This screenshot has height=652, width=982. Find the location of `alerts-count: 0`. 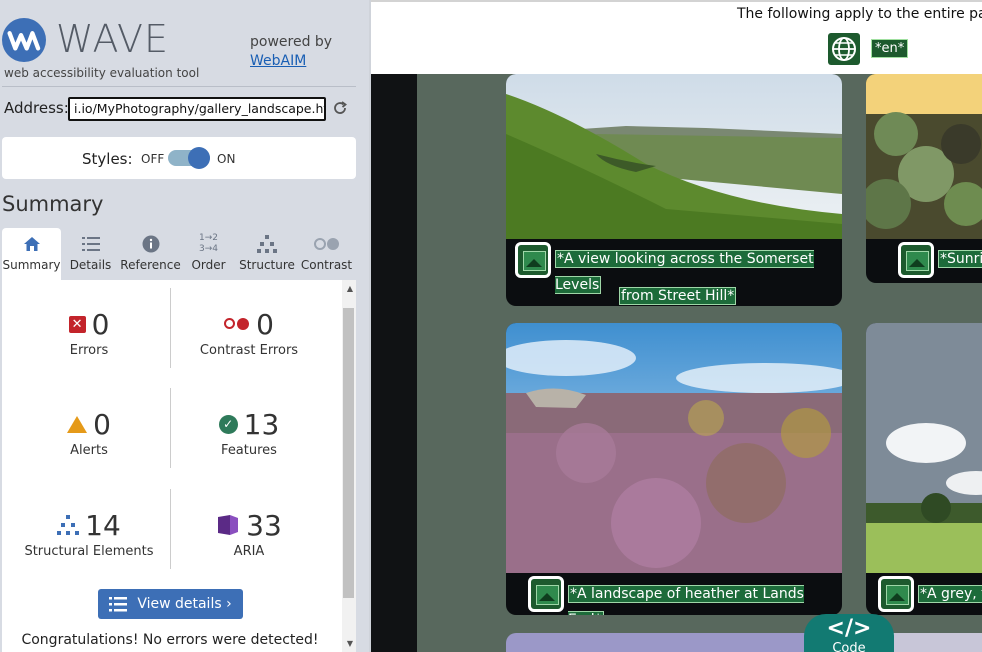

alerts-count: 0 is located at coordinates (102, 424).